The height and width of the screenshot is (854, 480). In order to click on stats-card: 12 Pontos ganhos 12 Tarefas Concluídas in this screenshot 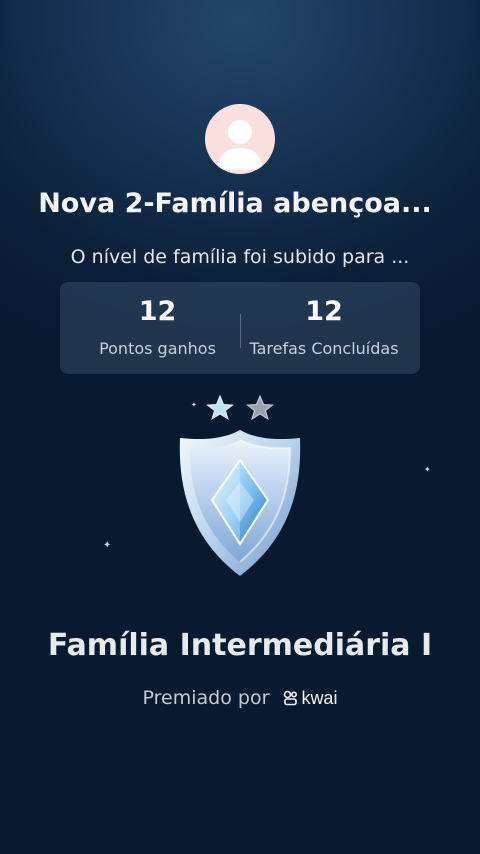, I will do `click(240, 328)`.